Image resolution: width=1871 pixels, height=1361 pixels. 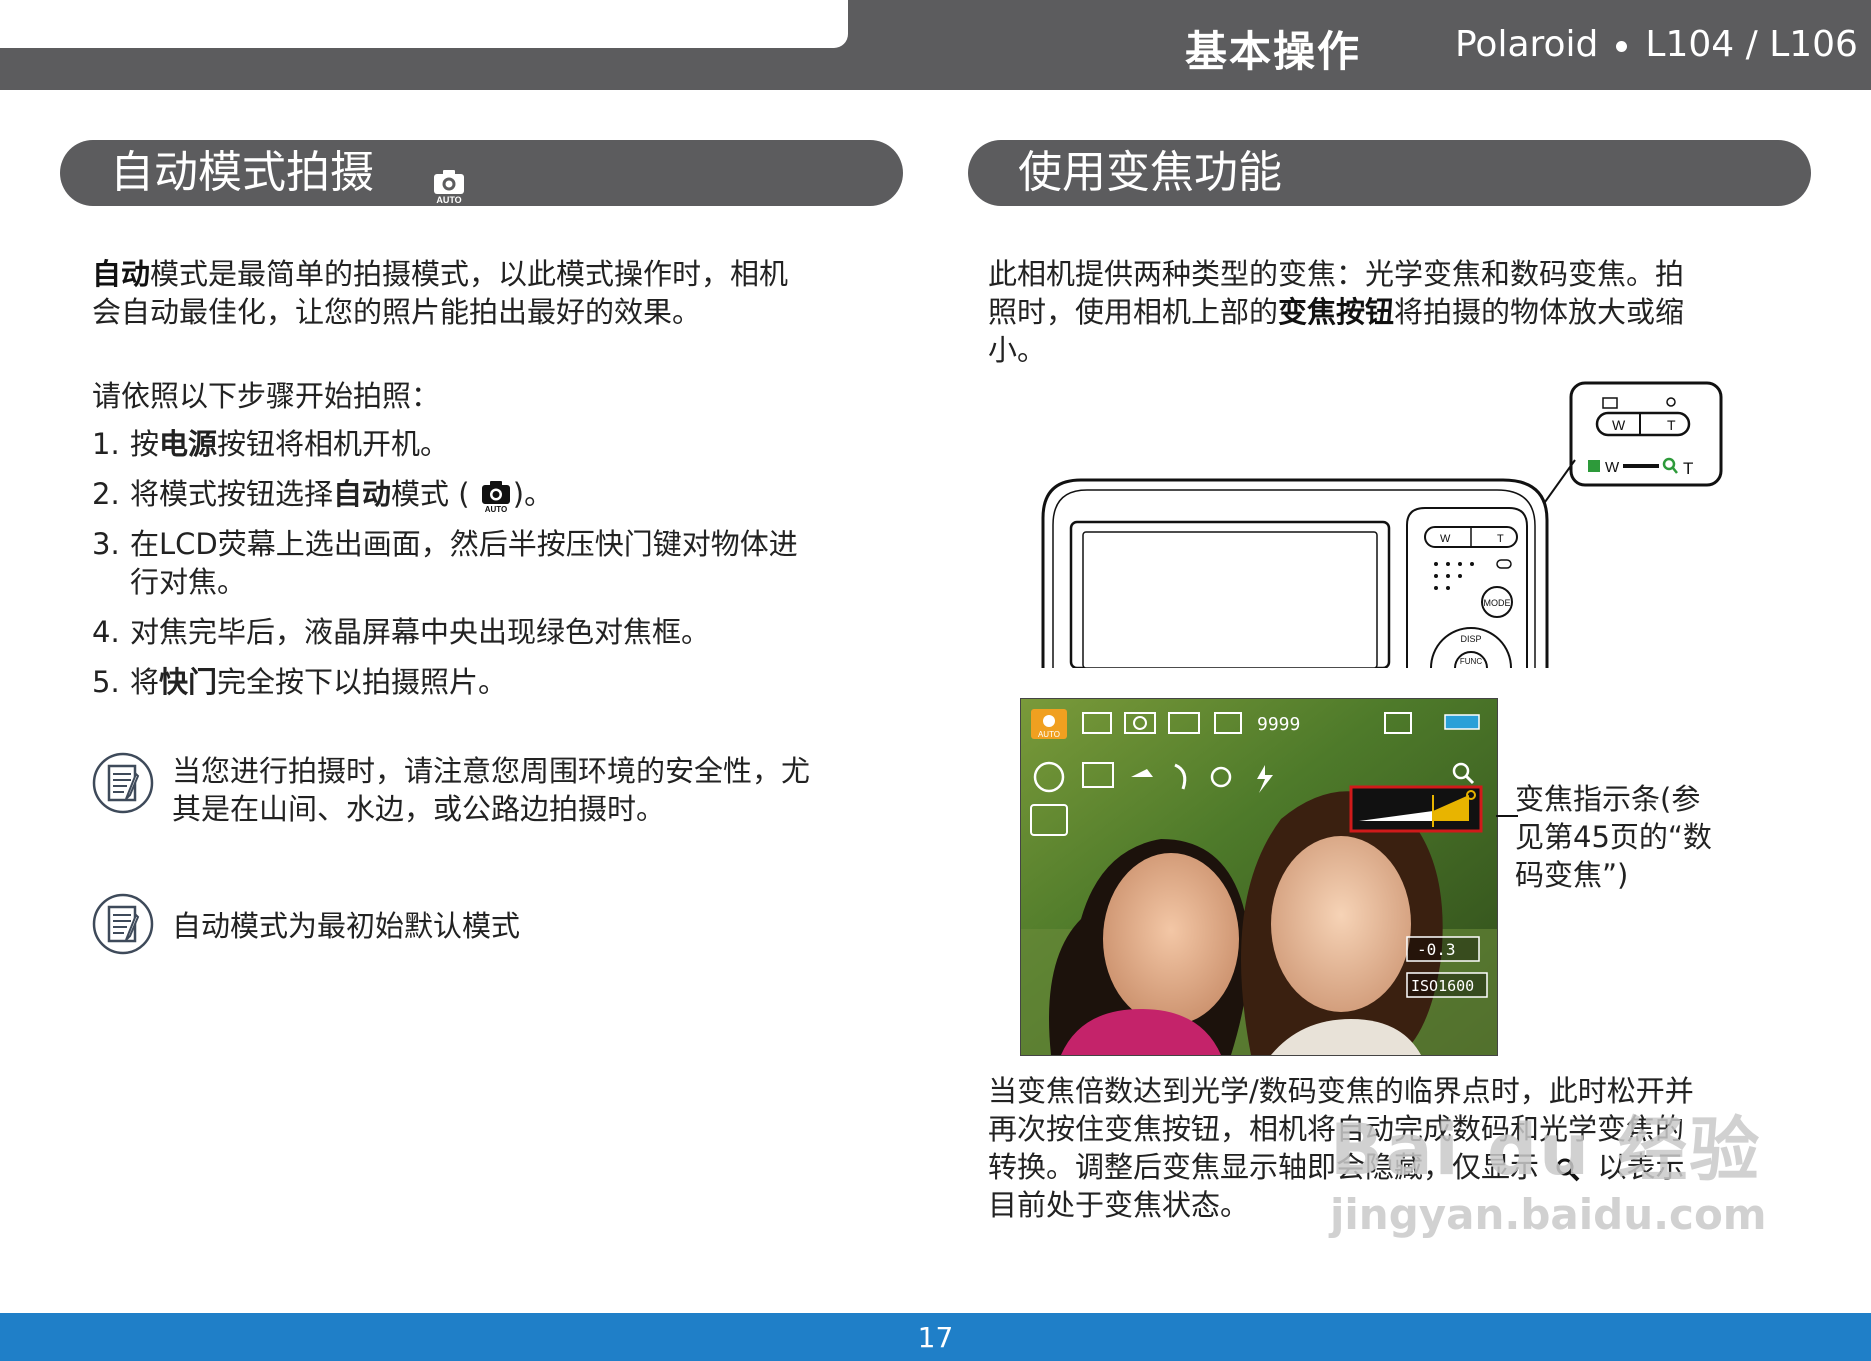 What do you see at coordinates (362, 494) in the screenshot?
I see `step-bold: 自动` at bounding box center [362, 494].